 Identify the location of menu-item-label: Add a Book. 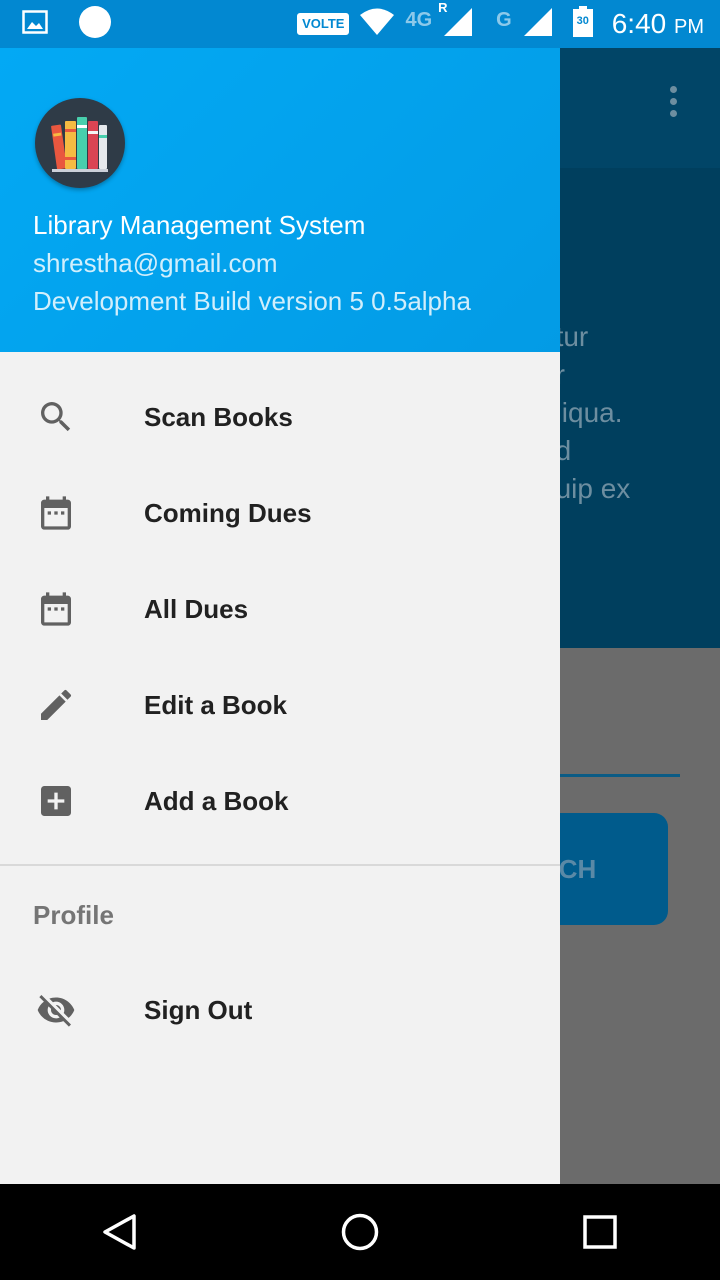
(216, 800).